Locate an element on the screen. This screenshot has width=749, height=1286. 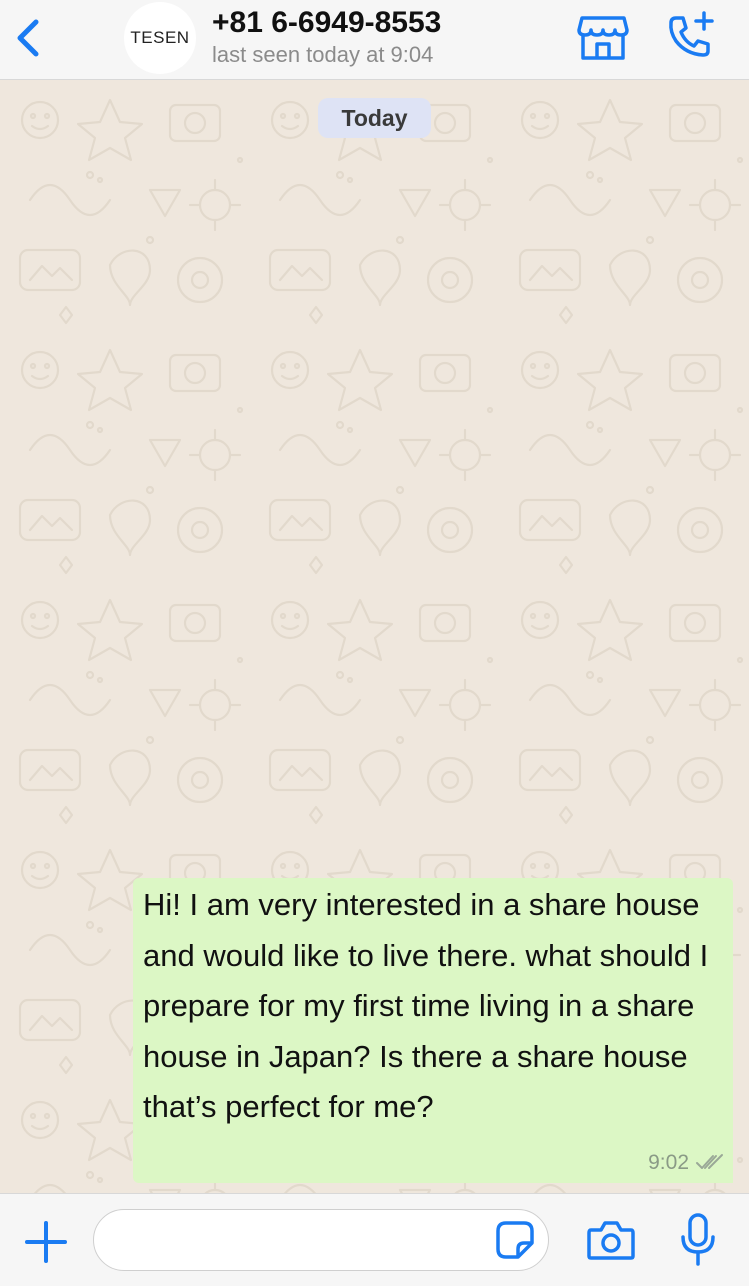
sticker-button is located at coordinates (515, 1240).